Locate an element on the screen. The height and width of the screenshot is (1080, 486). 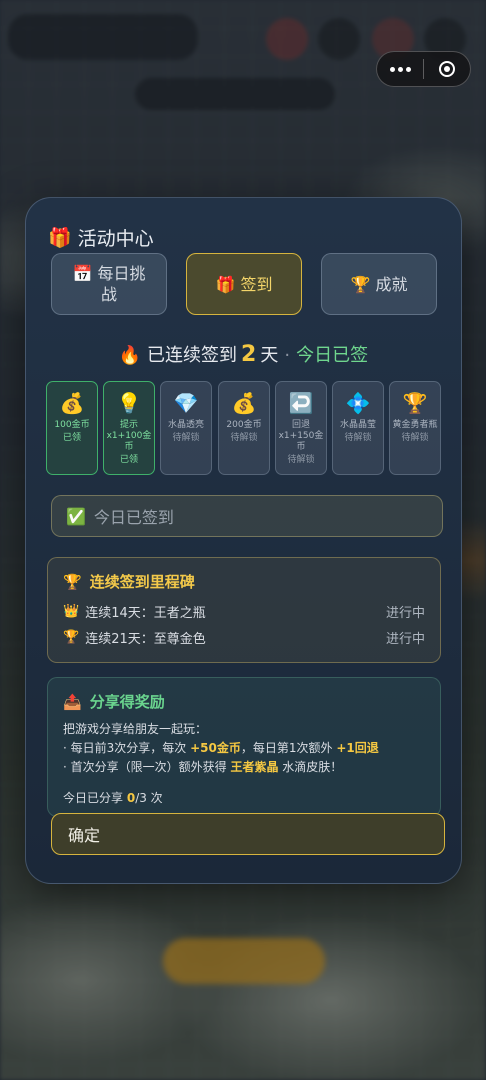
day-reward: 回退x1+150金币 is located at coordinates (301, 436).